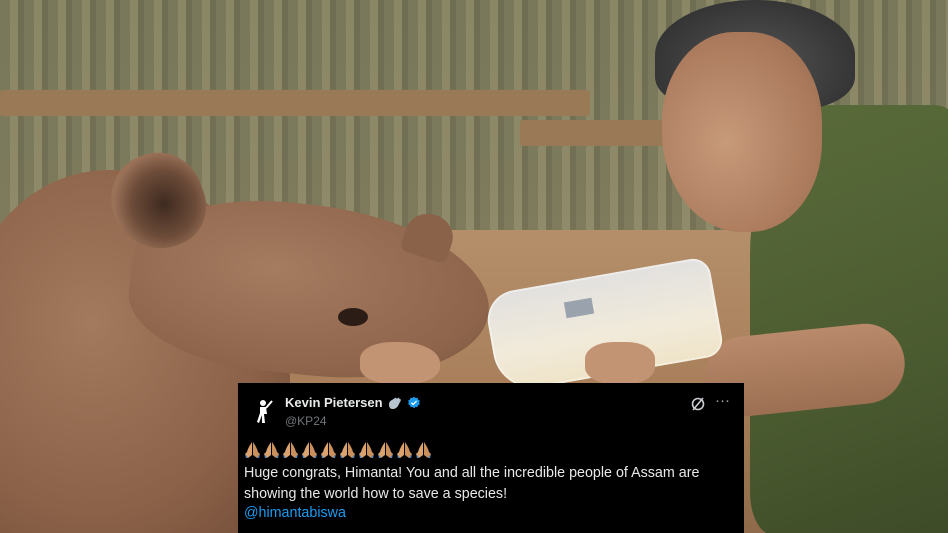  I want to click on author-row: Kevin Pietersen, so click(353, 402).